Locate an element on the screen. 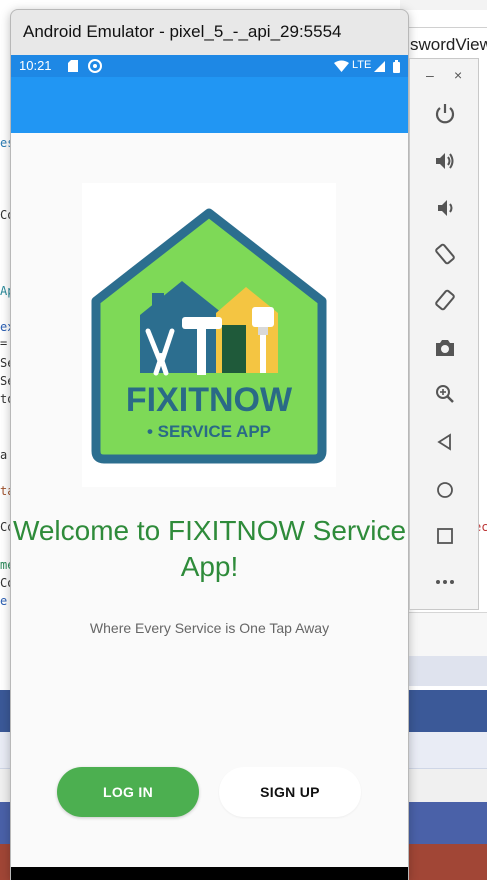 This screenshot has height=880, width=487. code-fragment: e is located at coordinates (4, 601).